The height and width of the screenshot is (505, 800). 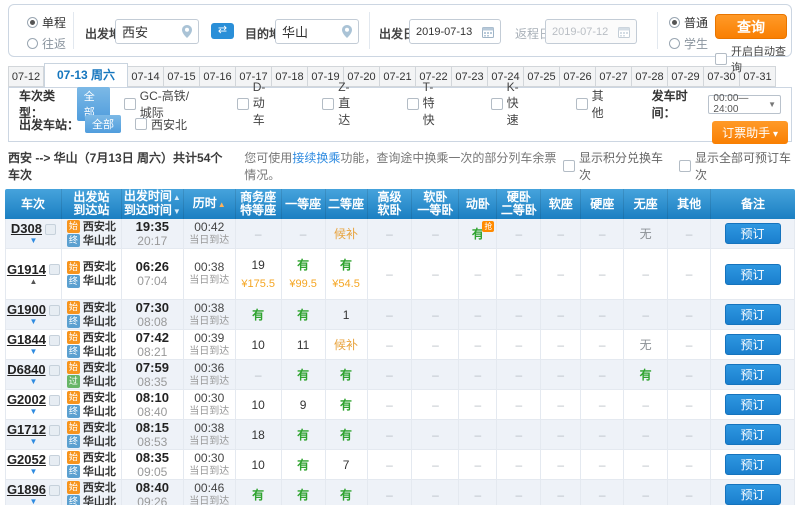 What do you see at coordinates (346, 344) in the screenshot?
I see `seat-availability: 候补` at bounding box center [346, 344].